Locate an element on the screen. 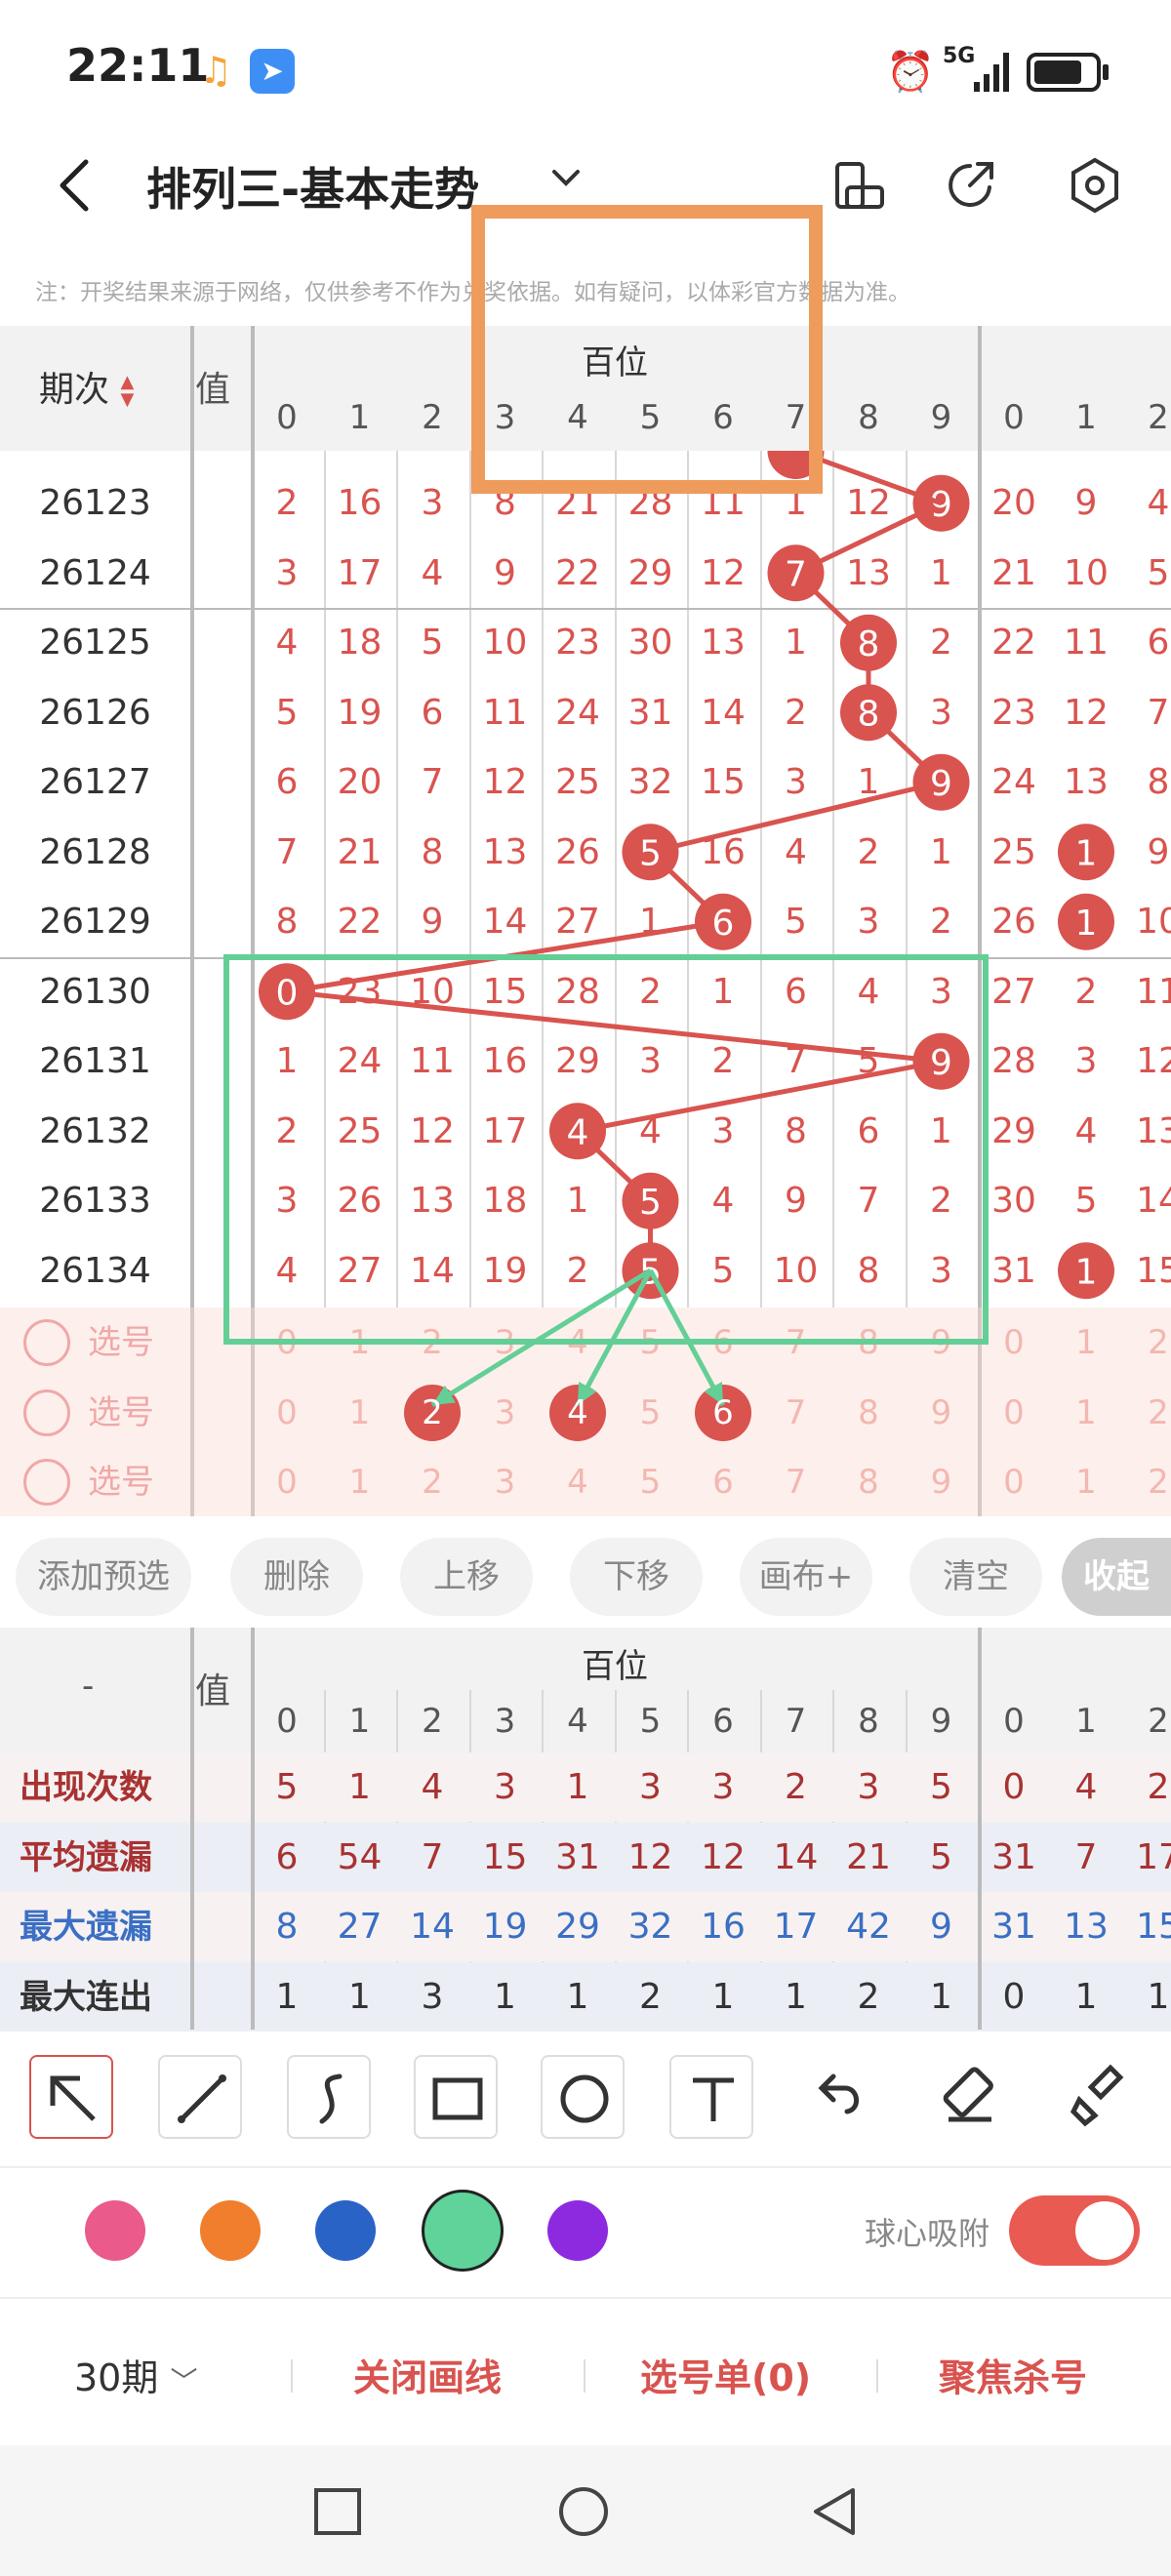 The image size is (1171, 2576). period-selector: 30期 ﹀ is located at coordinates (135, 2374).